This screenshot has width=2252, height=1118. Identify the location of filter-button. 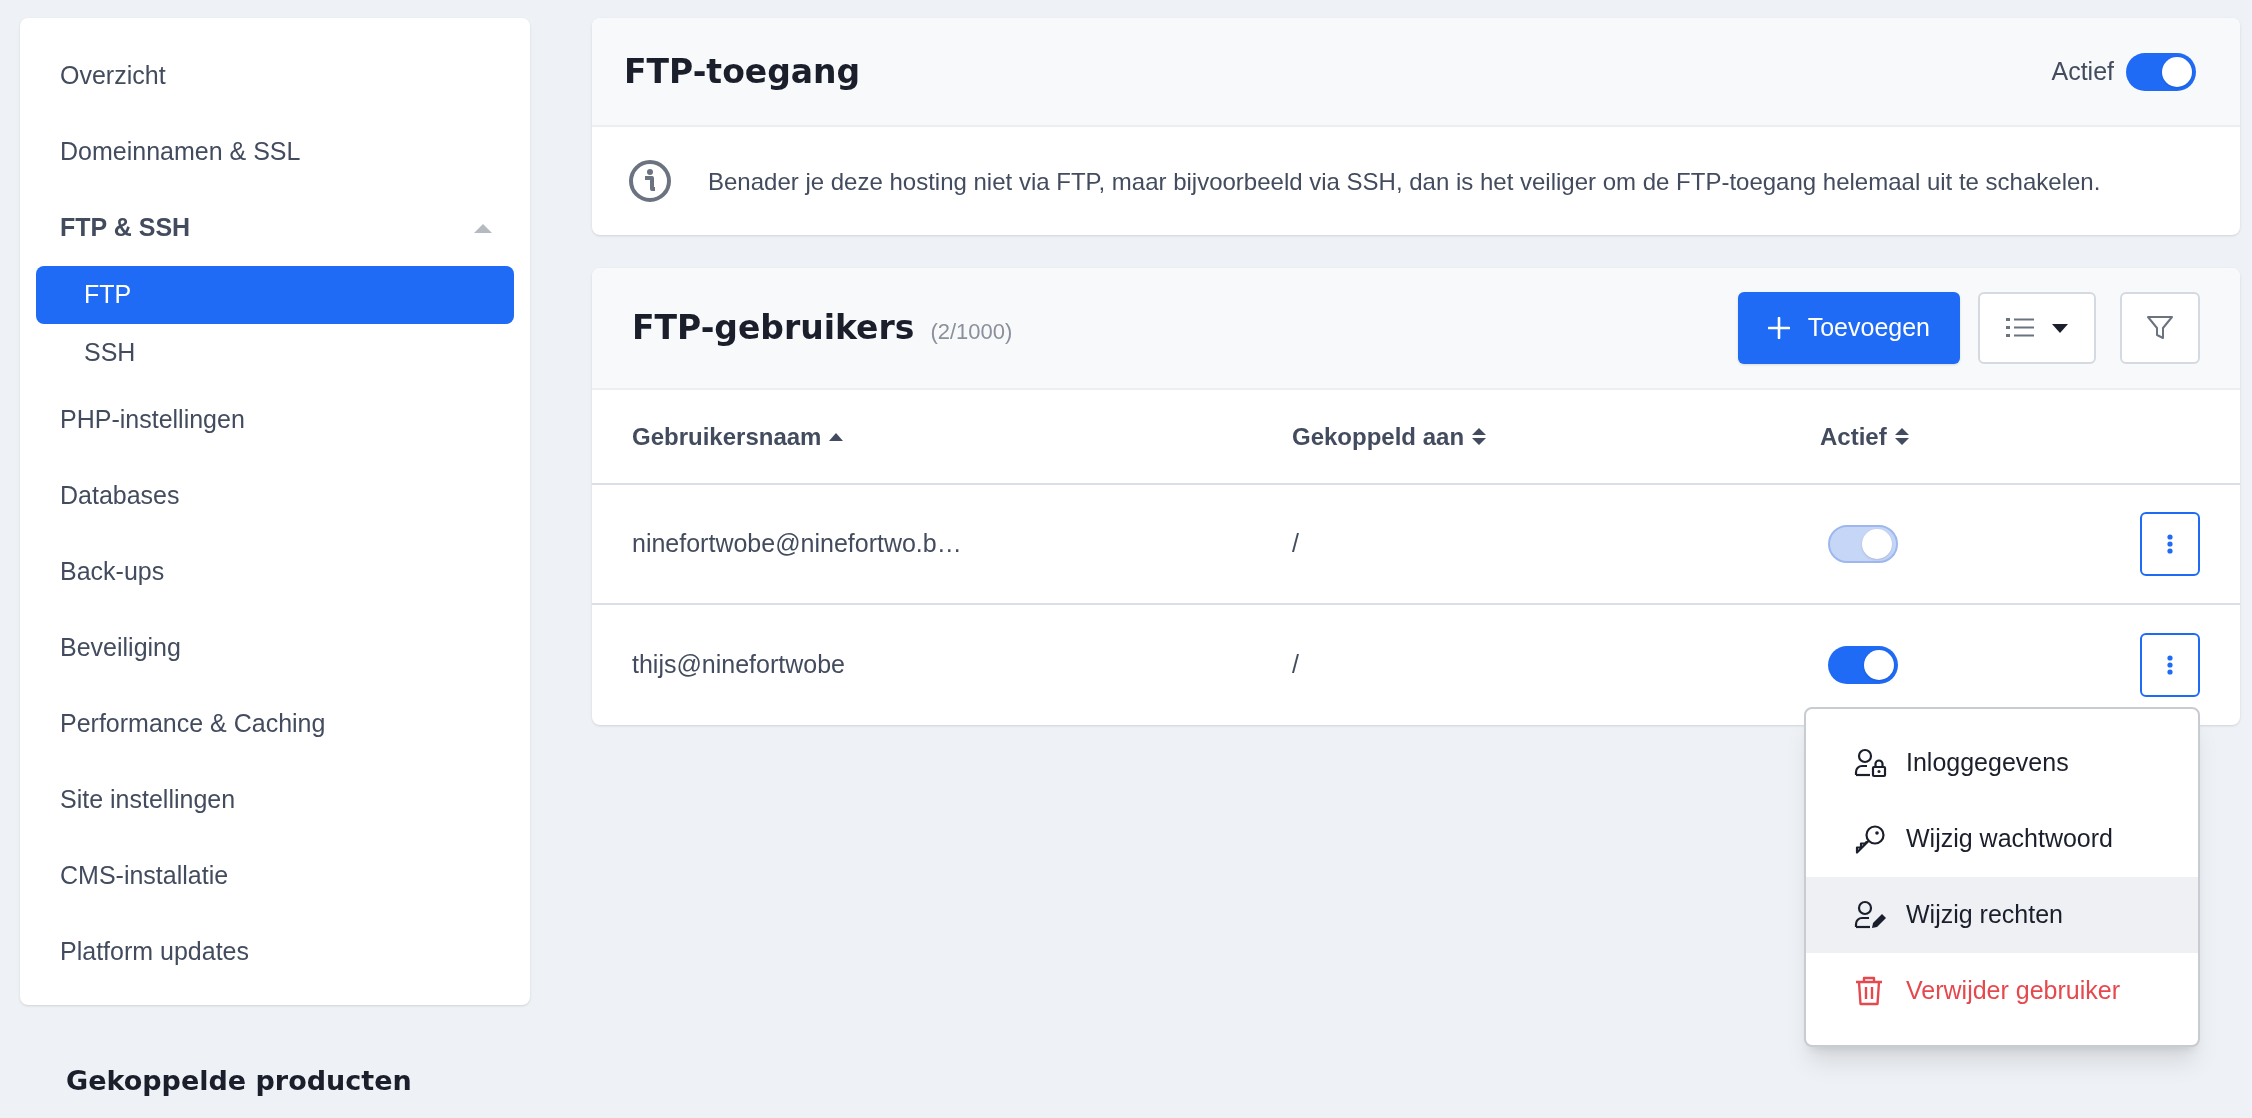
(2160, 328).